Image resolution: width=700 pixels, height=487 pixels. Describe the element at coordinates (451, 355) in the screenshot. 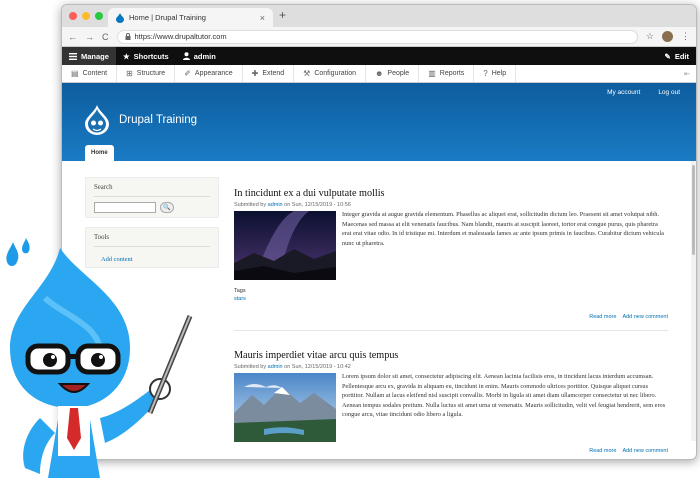

I see `article-title: Mauris imperdiet vitae arcu quis tempus` at that location.